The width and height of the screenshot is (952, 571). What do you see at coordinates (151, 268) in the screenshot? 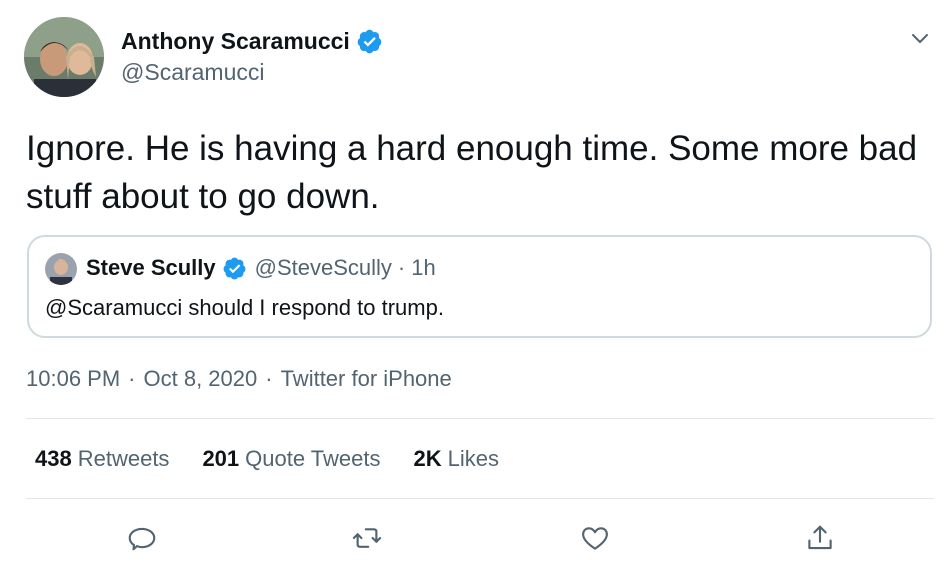
I see `quoted-author-name: Steve Scully` at bounding box center [151, 268].